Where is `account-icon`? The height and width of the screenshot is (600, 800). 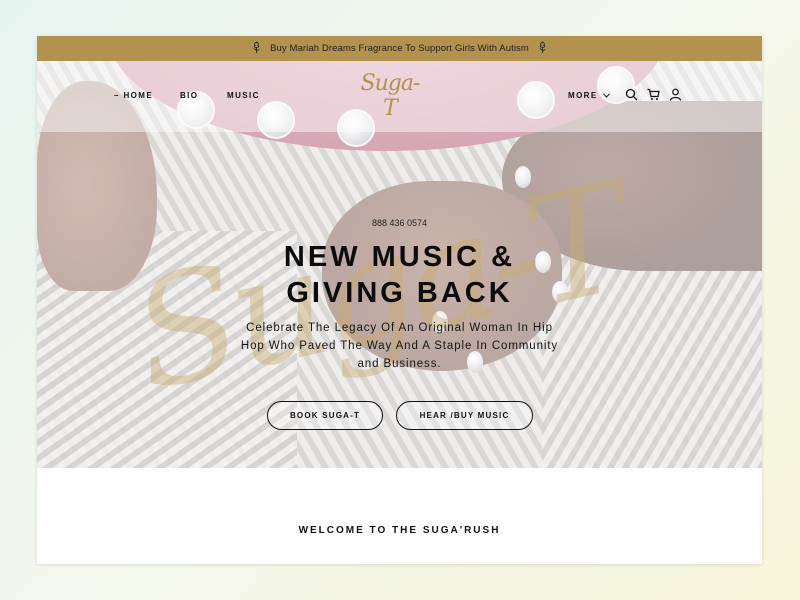 account-icon is located at coordinates (676, 95).